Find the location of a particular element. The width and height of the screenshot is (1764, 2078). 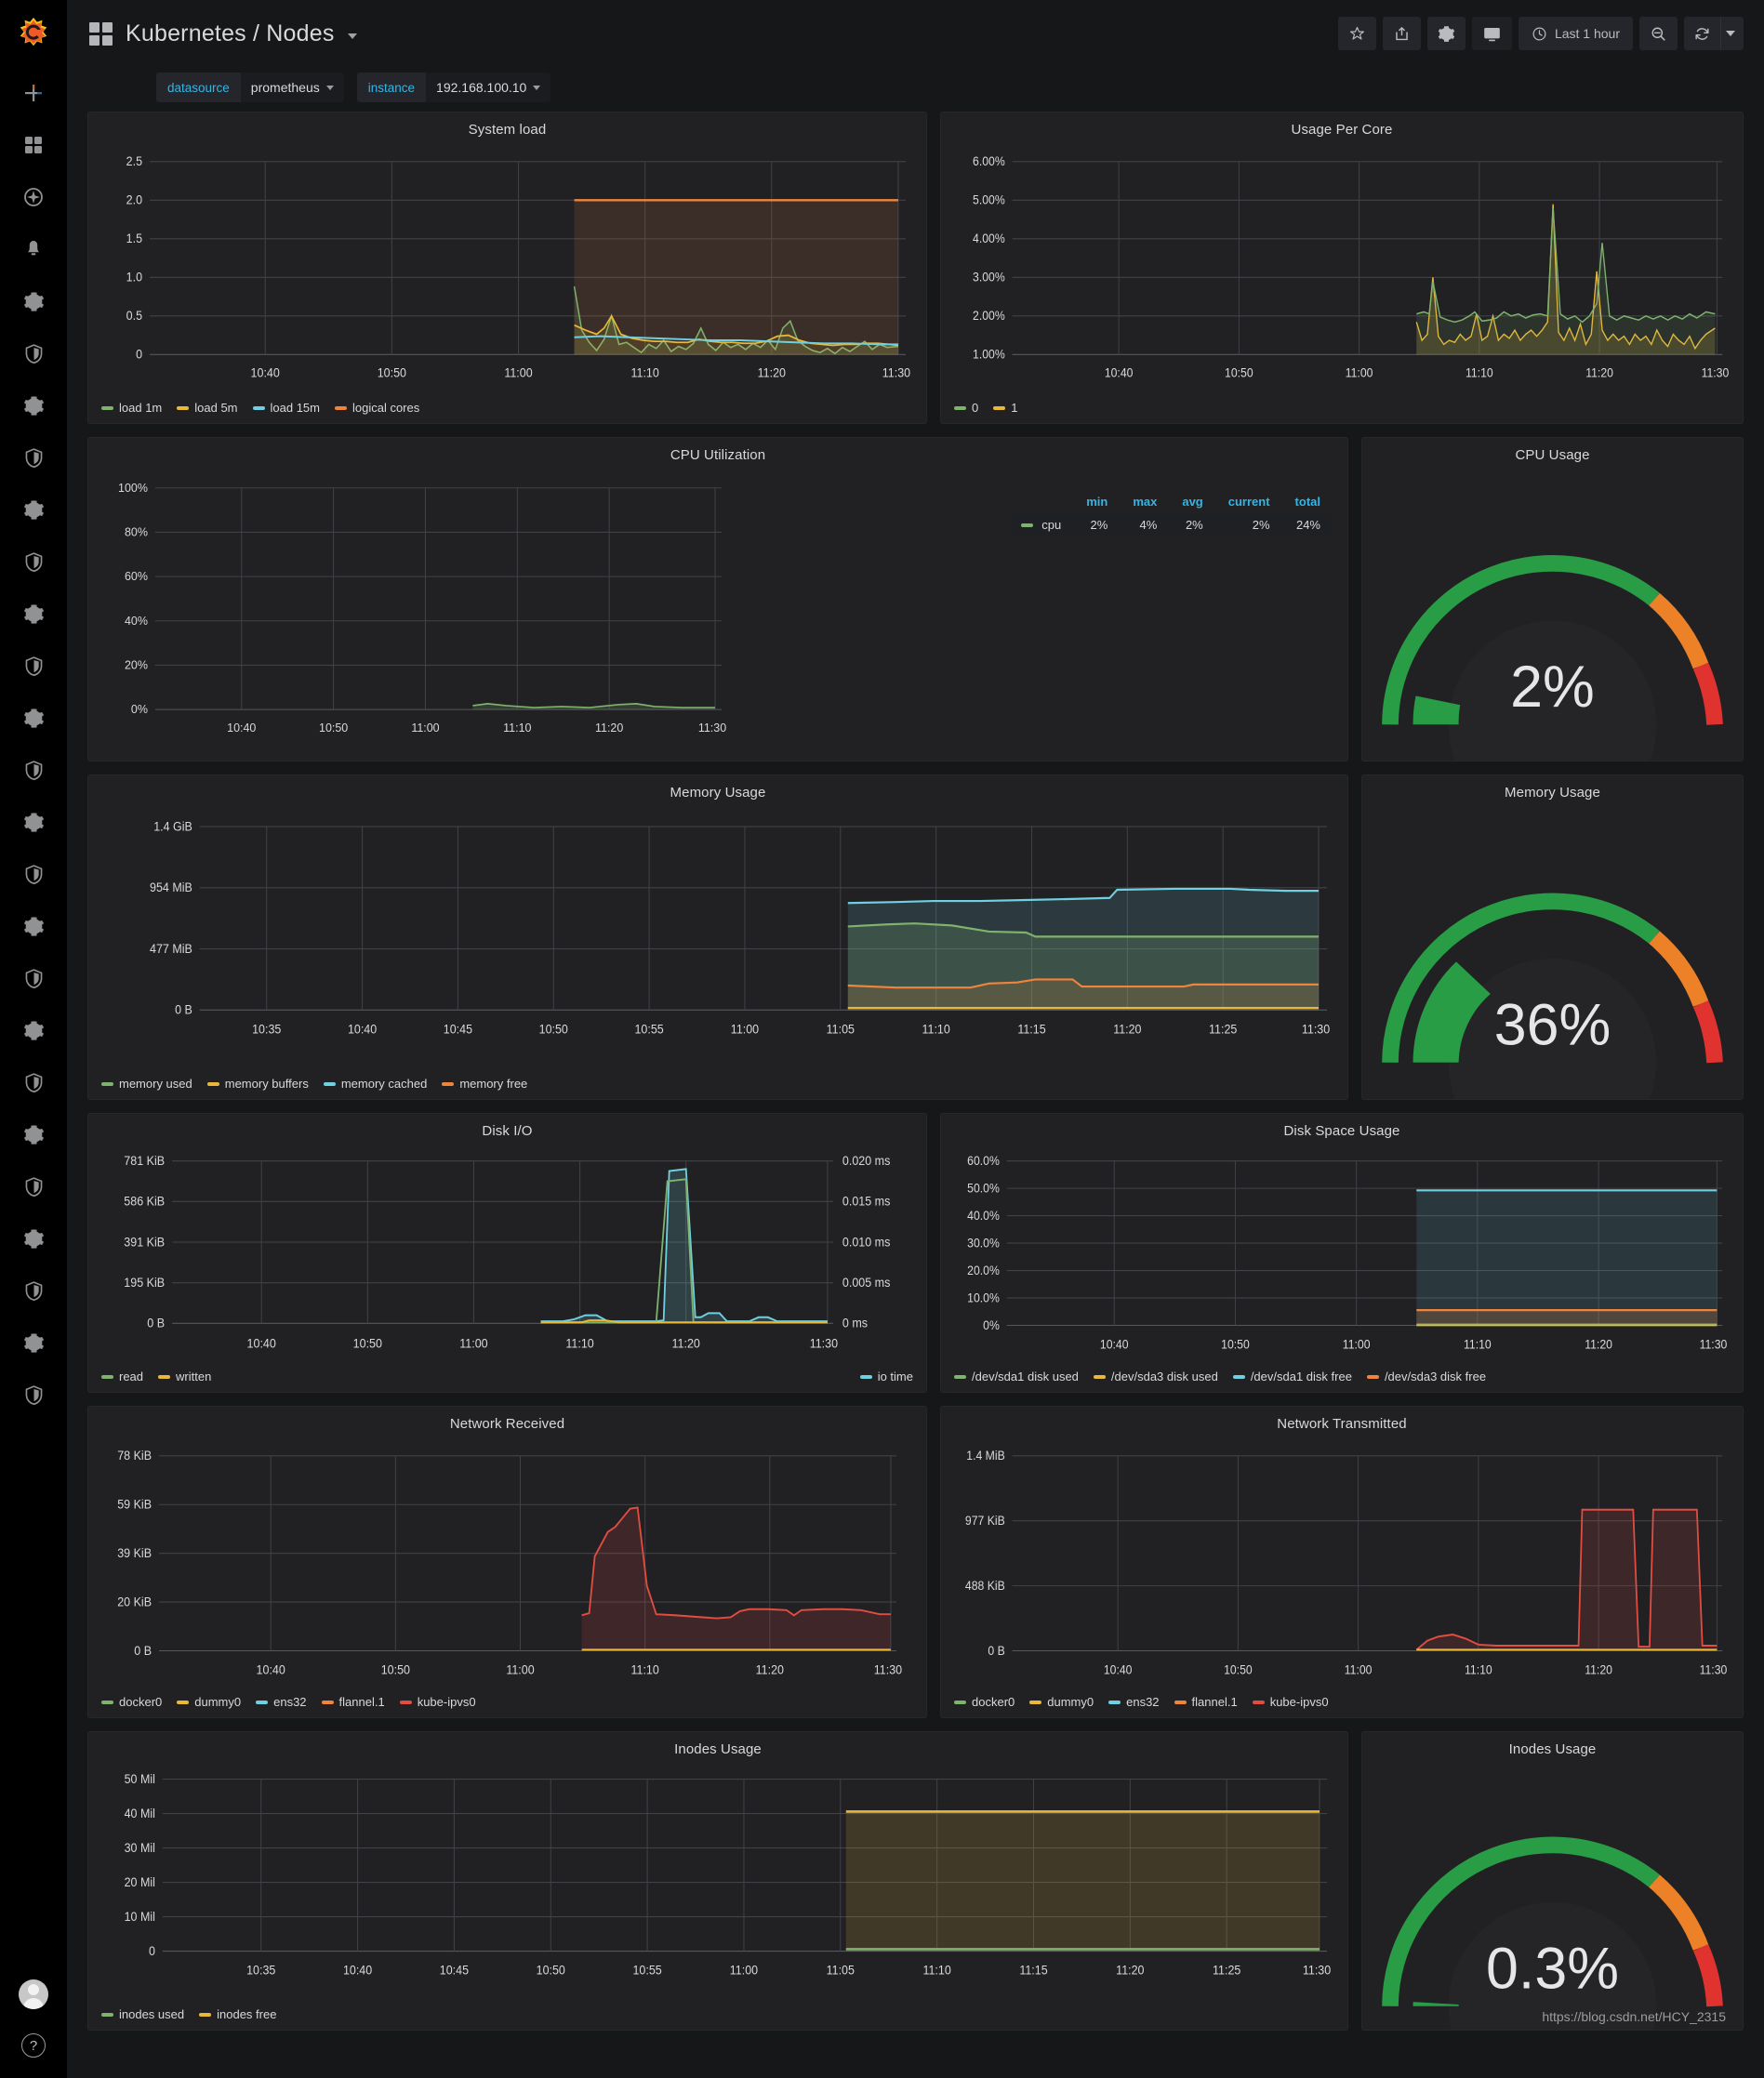

legend-item: inodes free is located at coordinates (237, 2014).